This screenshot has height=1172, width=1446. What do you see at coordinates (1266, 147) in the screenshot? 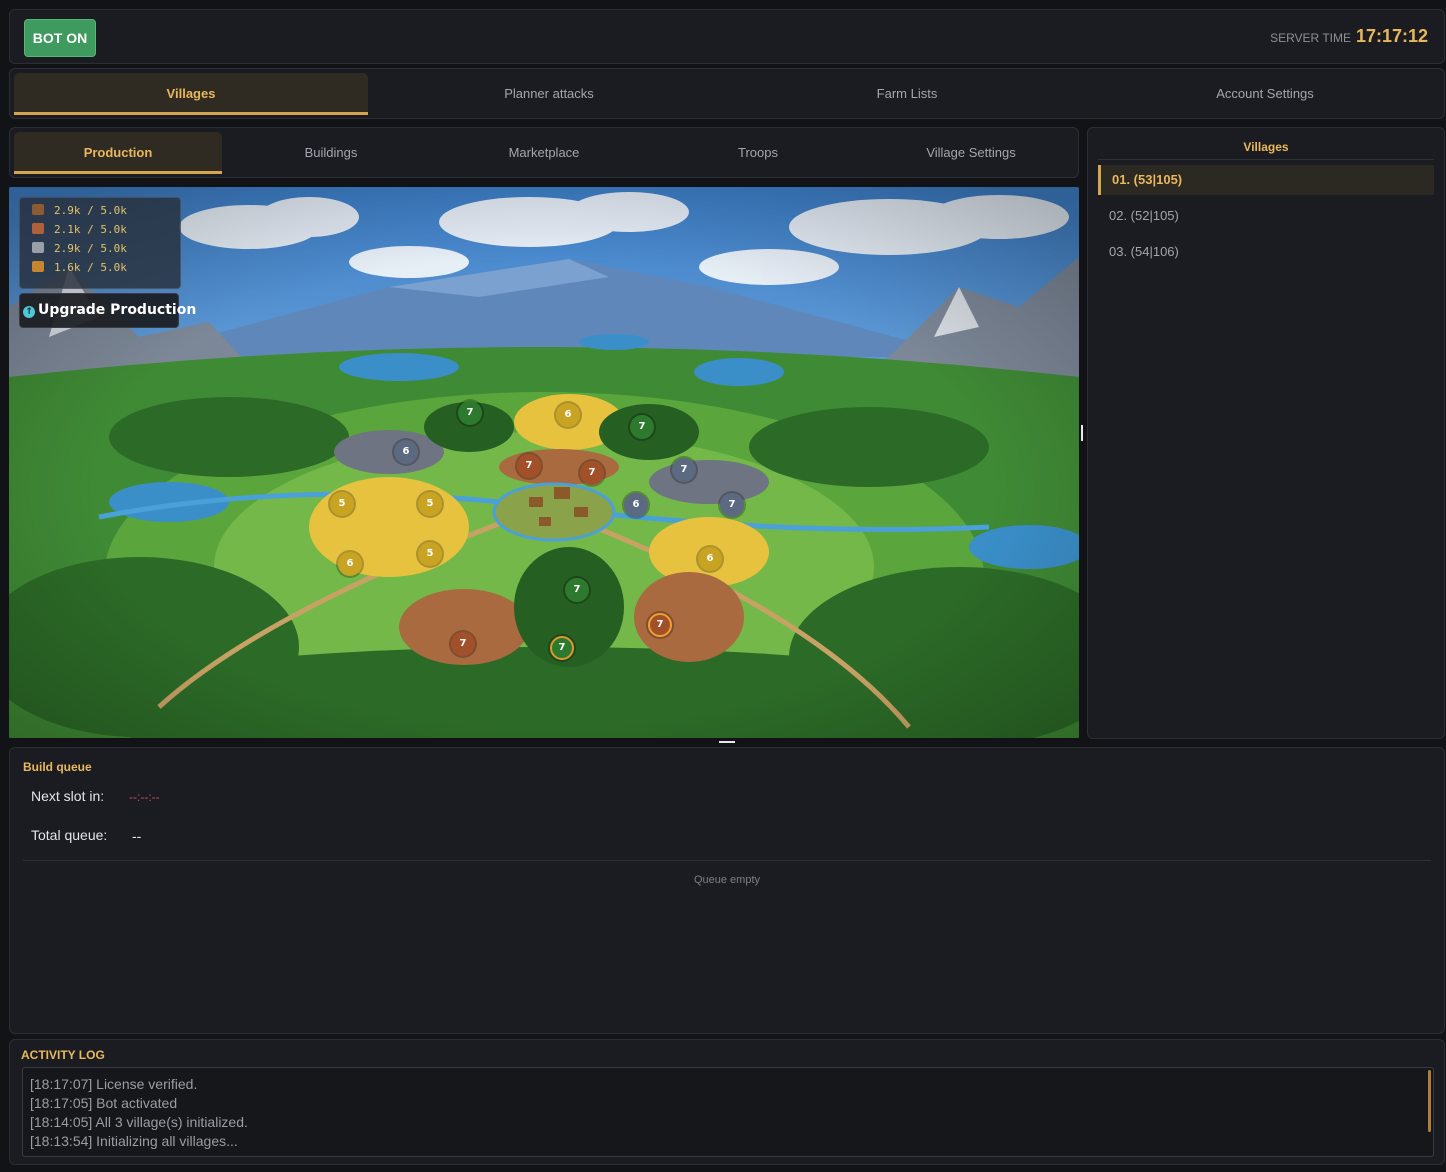
I see `villages-panel-title: Villages` at bounding box center [1266, 147].